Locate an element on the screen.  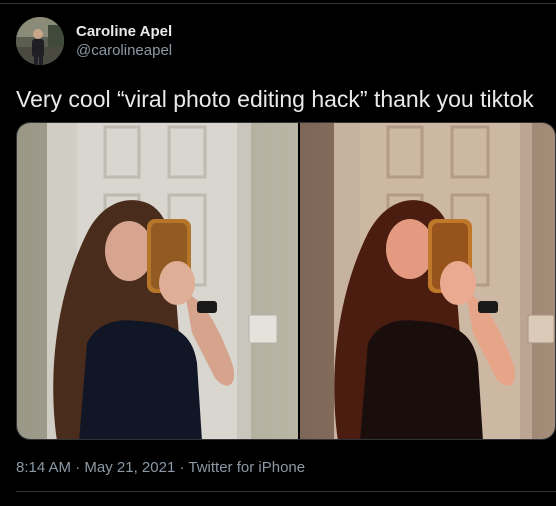
bottom-divider is located at coordinates (286, 491).